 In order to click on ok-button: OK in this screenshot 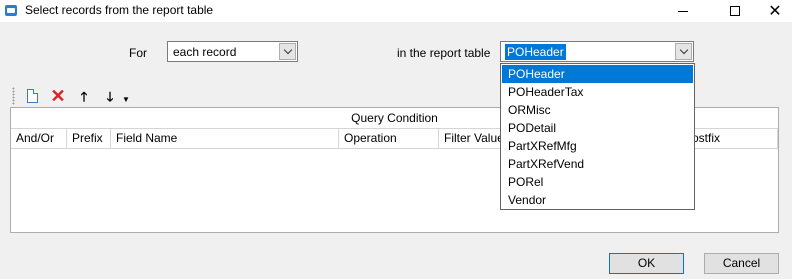, I will do `click(646, 263)`.